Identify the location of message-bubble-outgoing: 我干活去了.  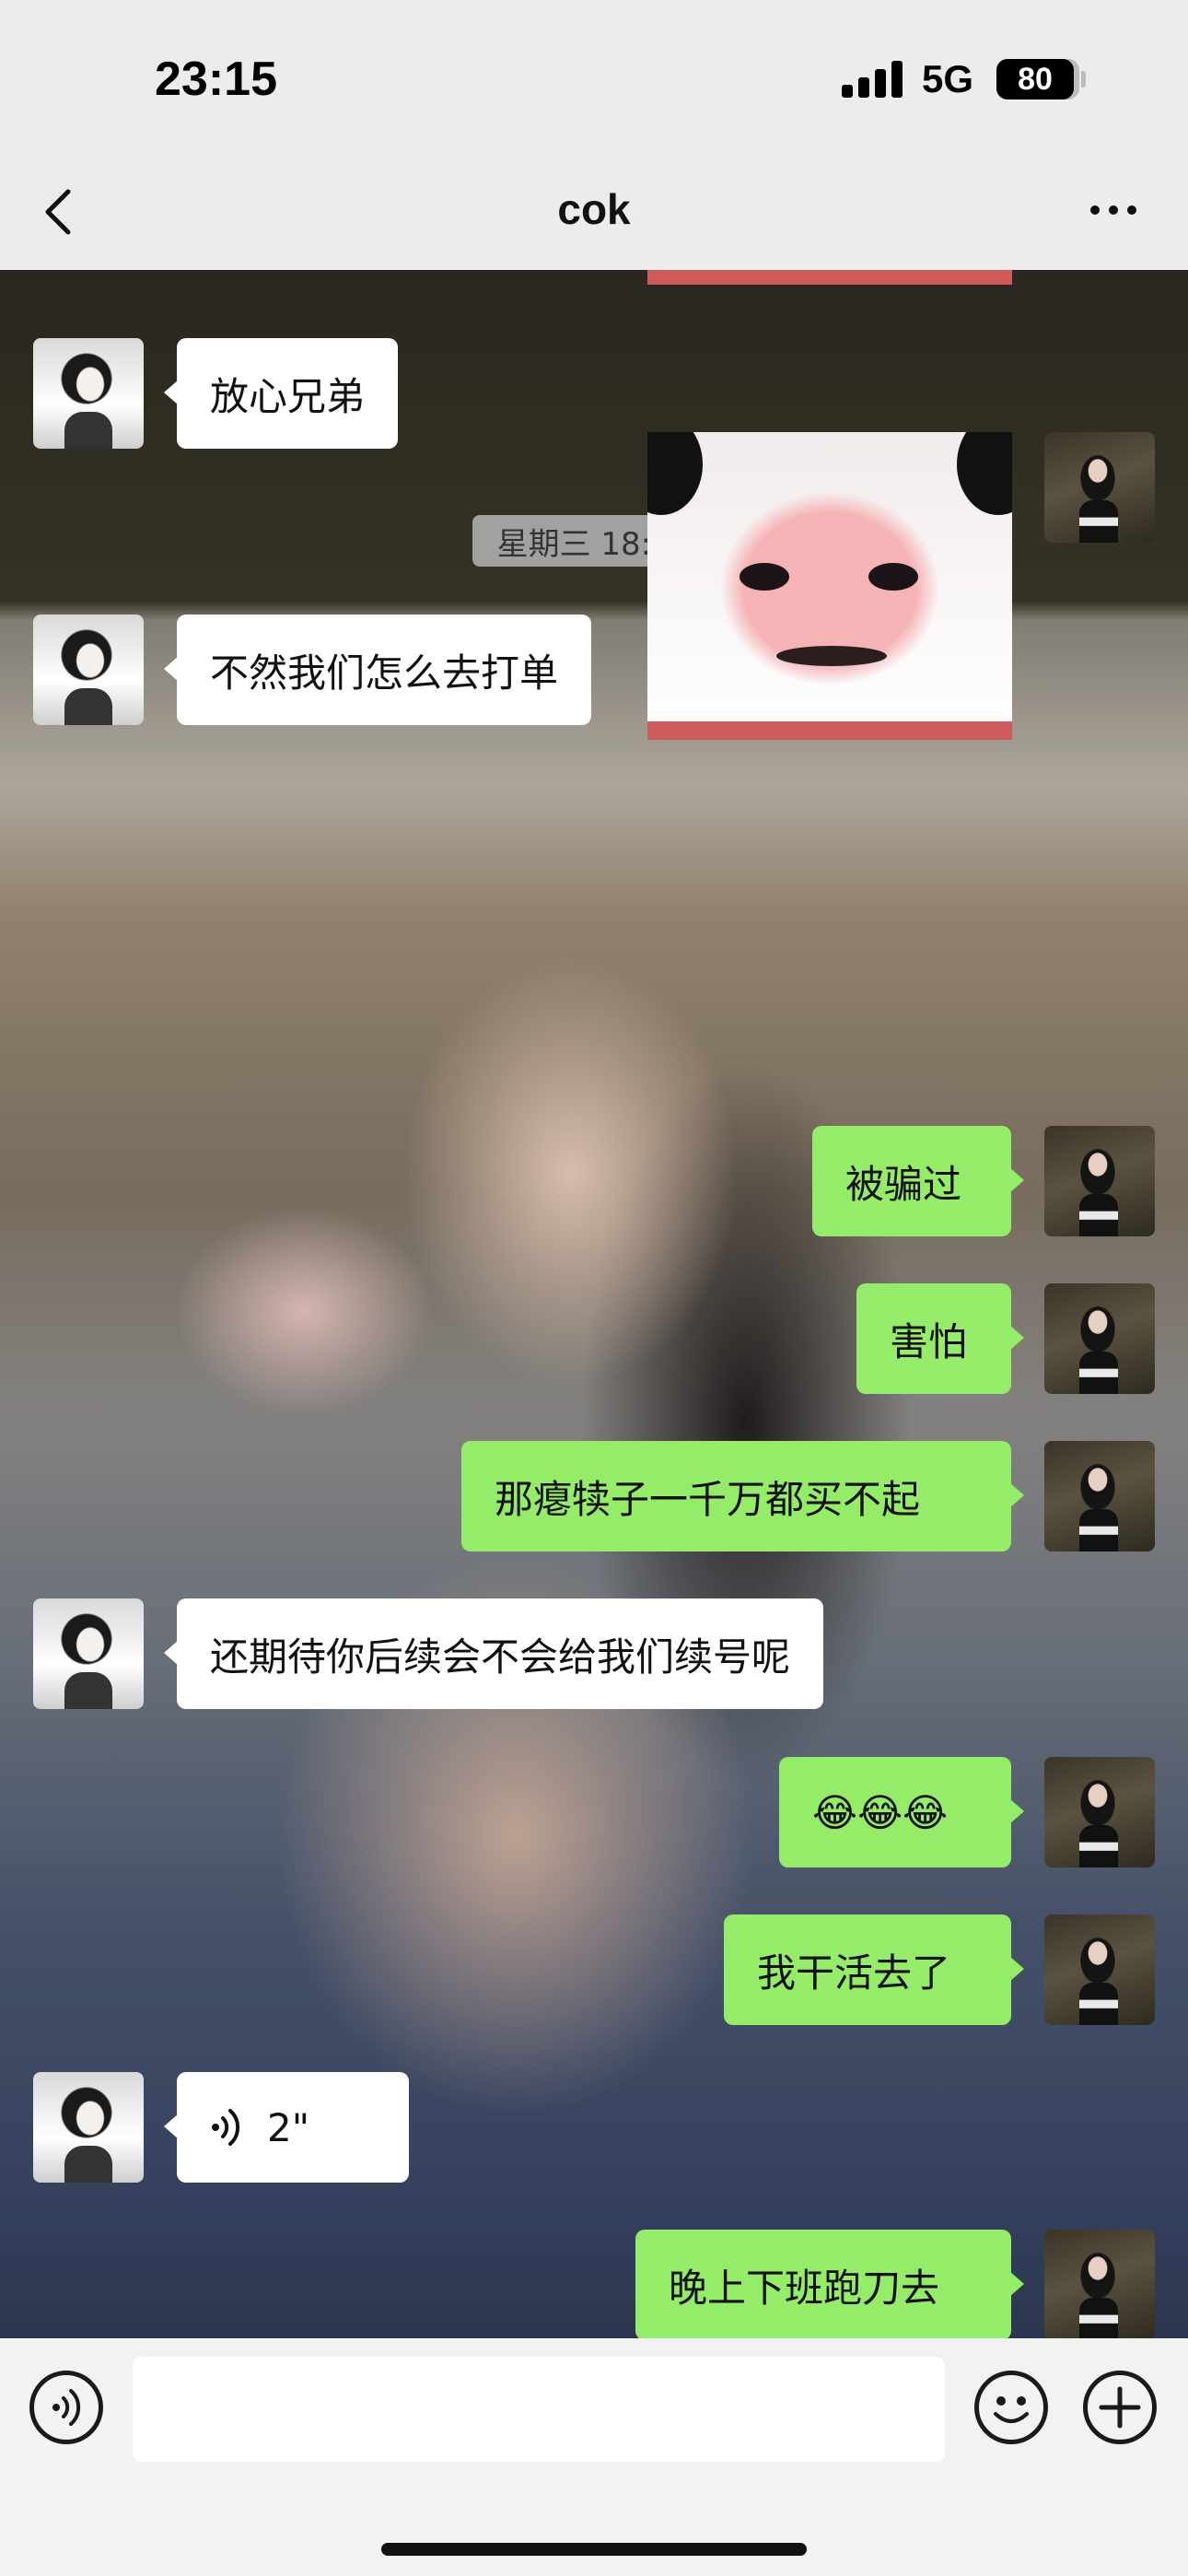
(874, 1970).